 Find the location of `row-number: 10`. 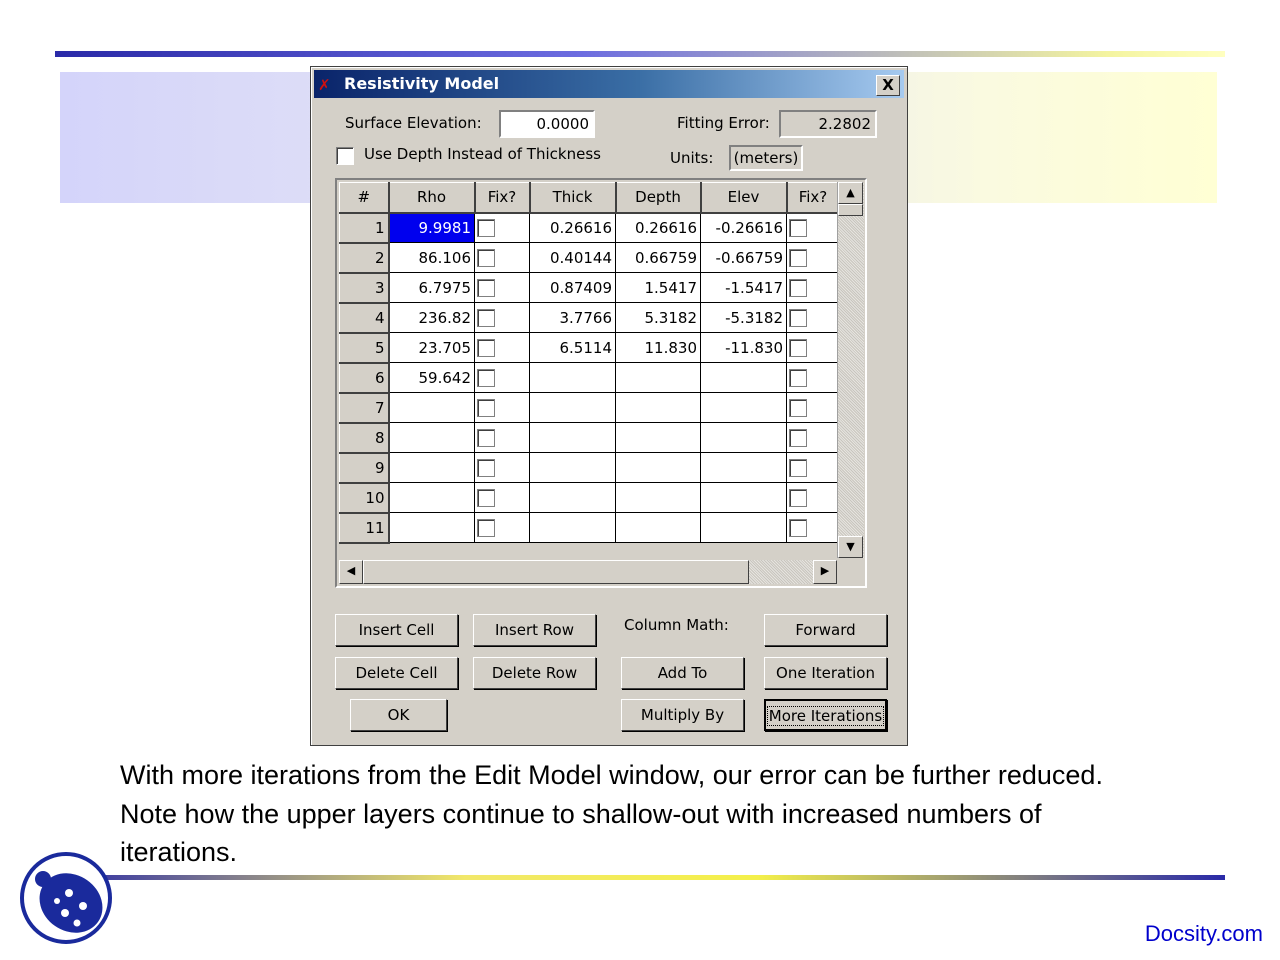

row-number: 10 is located at coordinates (364, 498).